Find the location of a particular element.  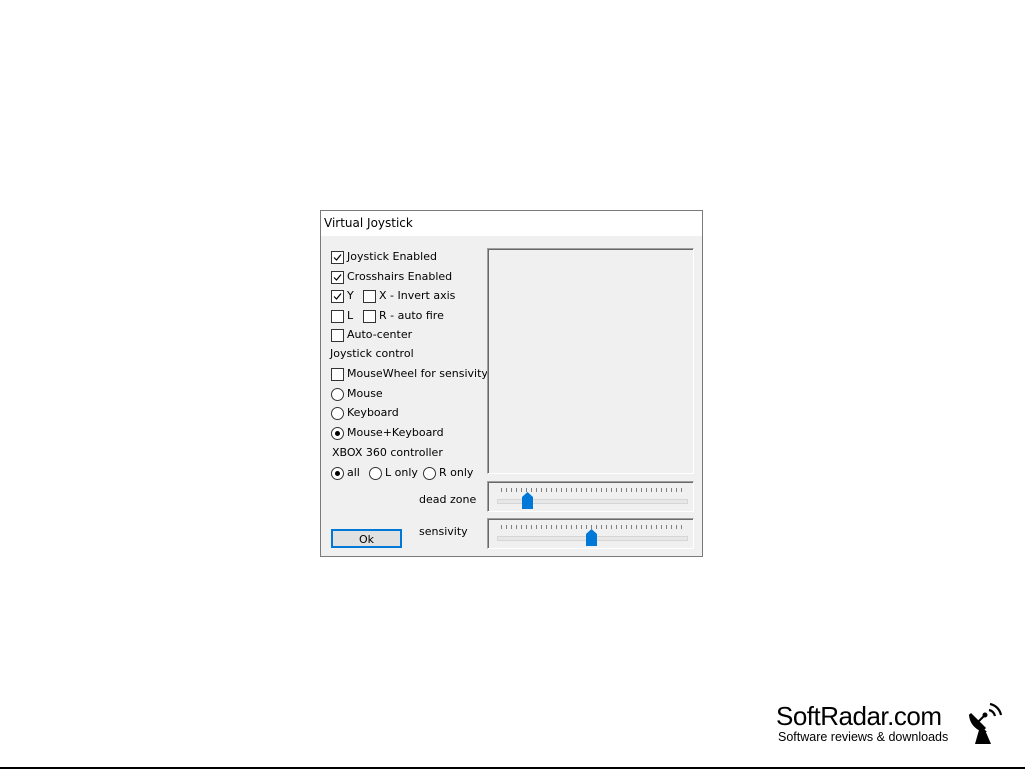

window-title: Virtual Joystick is located at coordinates (368, 223).